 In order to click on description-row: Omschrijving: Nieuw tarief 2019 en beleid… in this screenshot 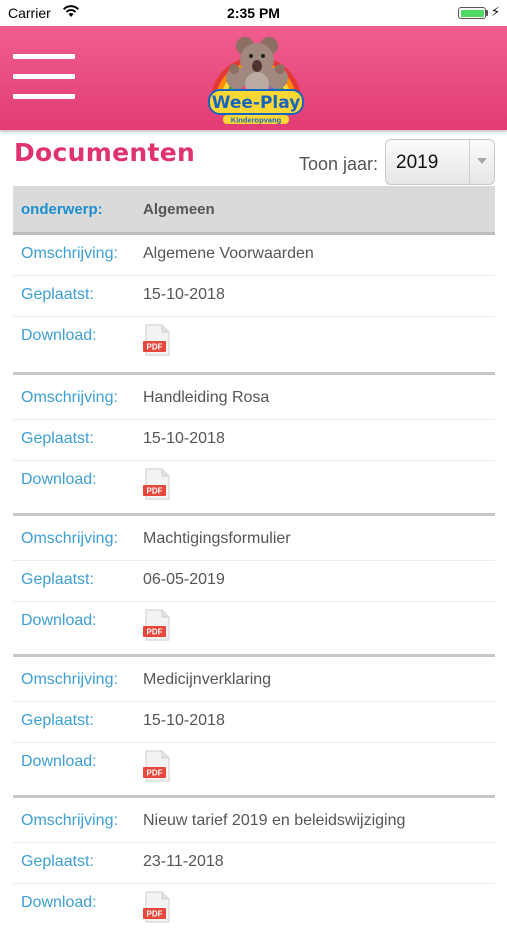, I will do `click(254, 822)`.